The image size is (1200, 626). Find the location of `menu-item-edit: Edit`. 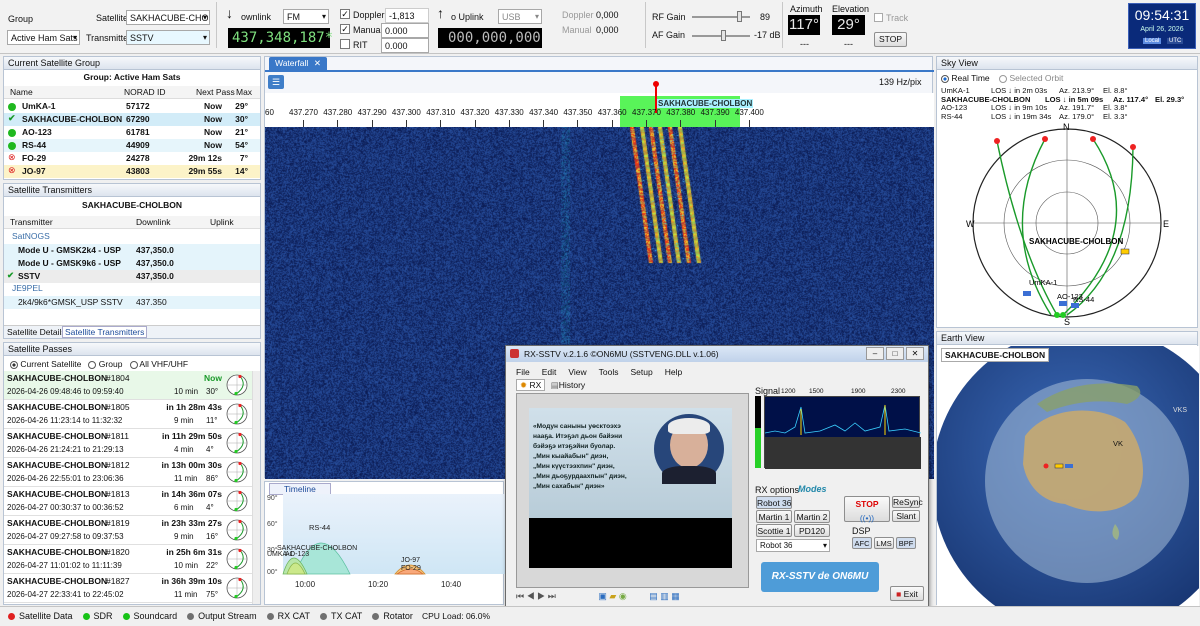

menu-item-edit: Edit is located at coordinates (549, 372).